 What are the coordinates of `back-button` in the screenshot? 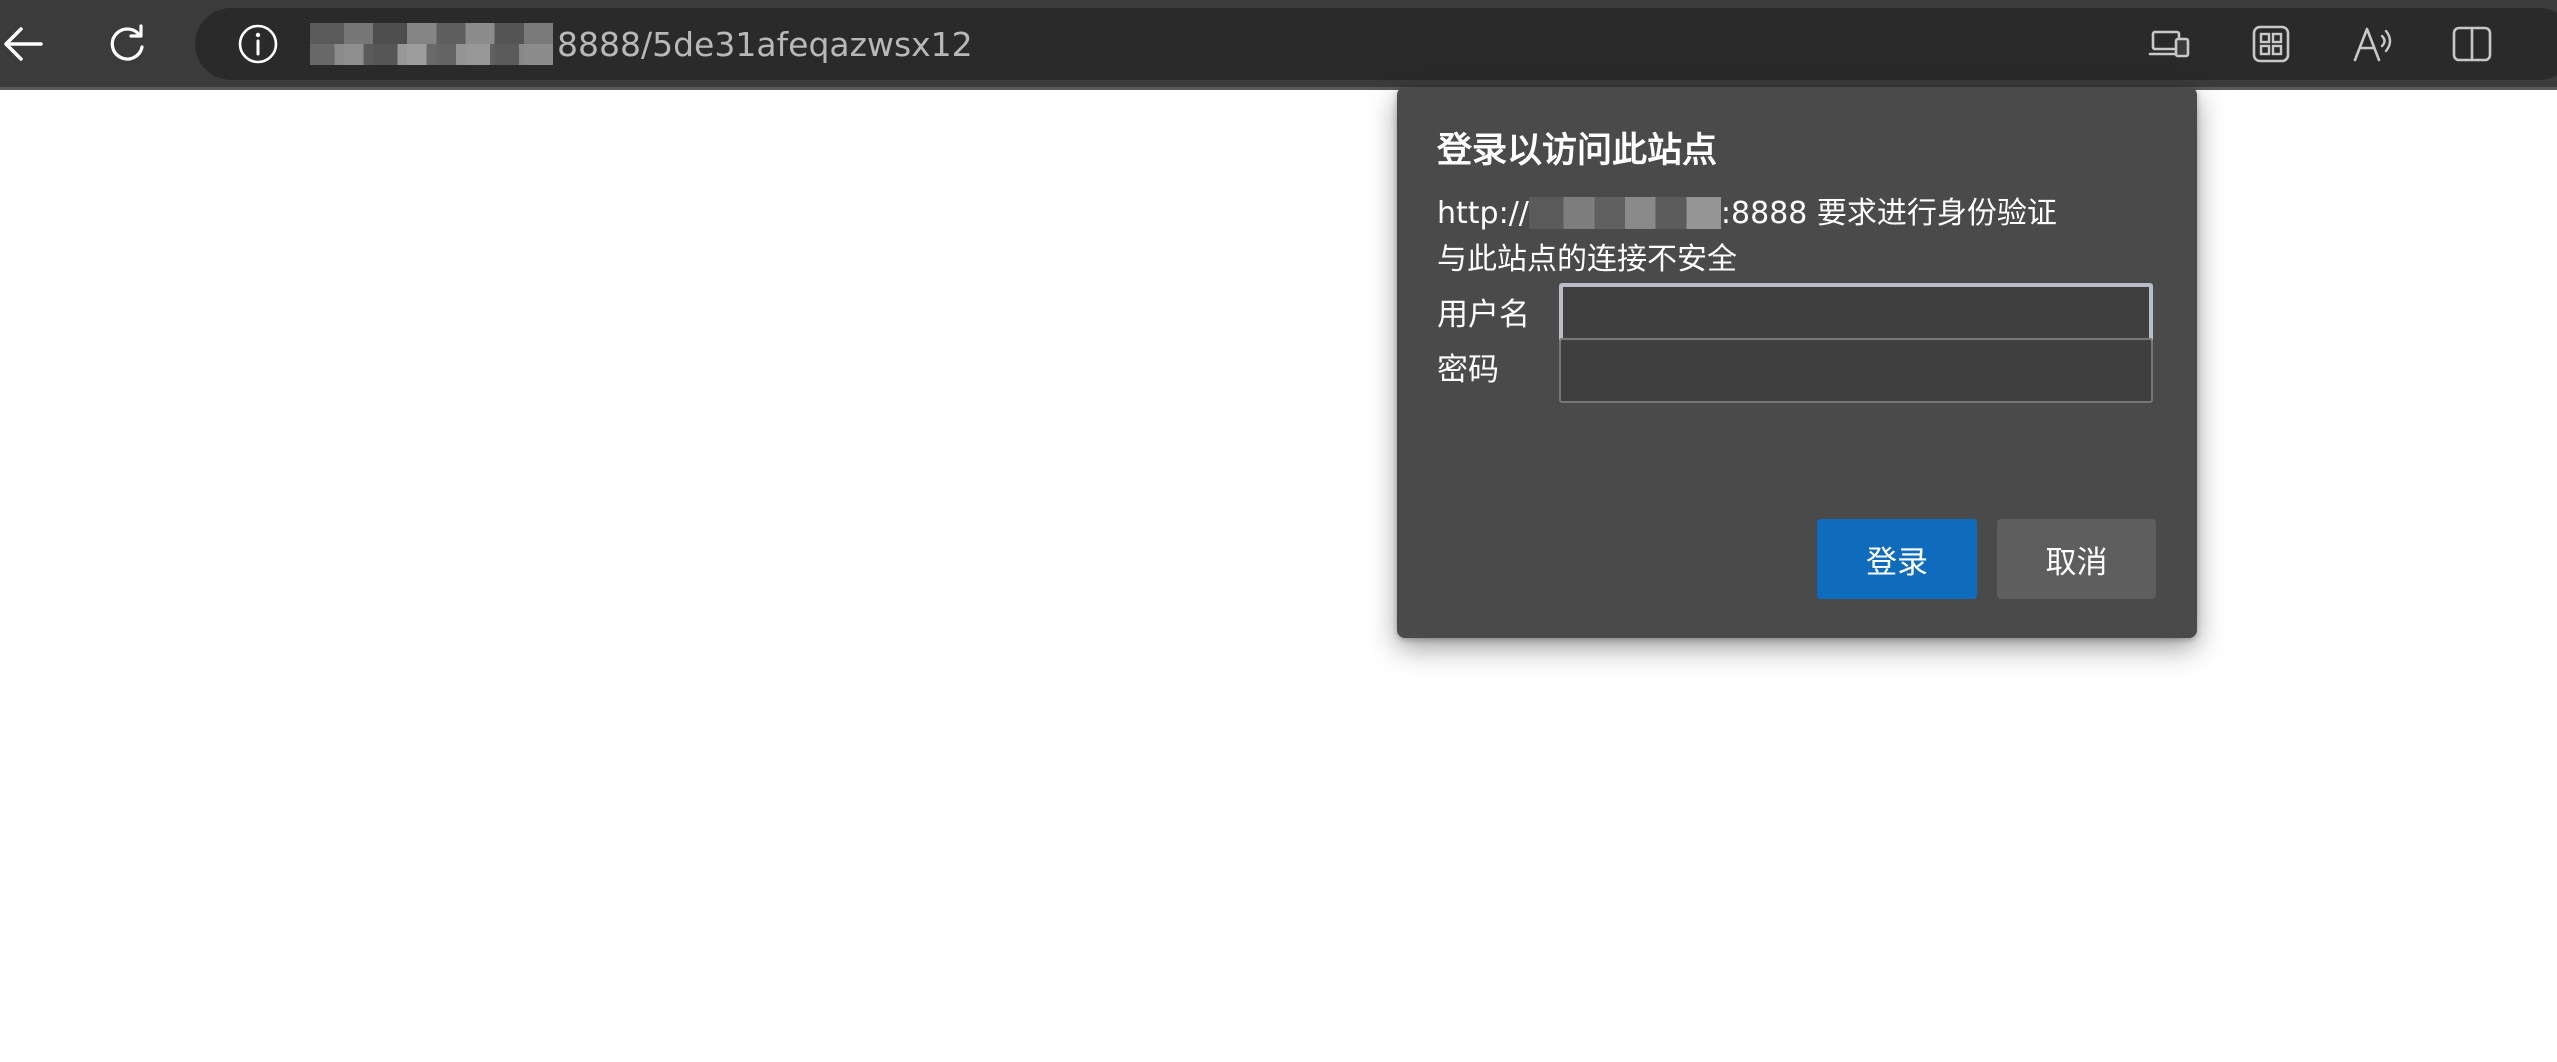 It's located at (26, 44).